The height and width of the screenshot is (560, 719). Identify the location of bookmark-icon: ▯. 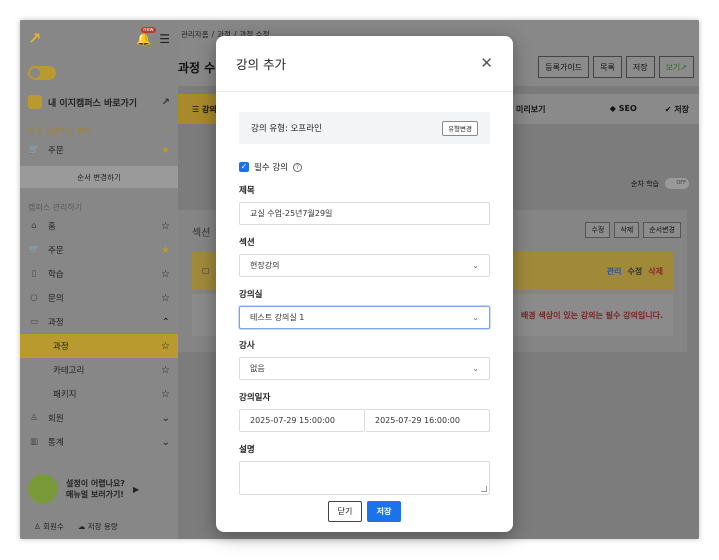
(34, 274).